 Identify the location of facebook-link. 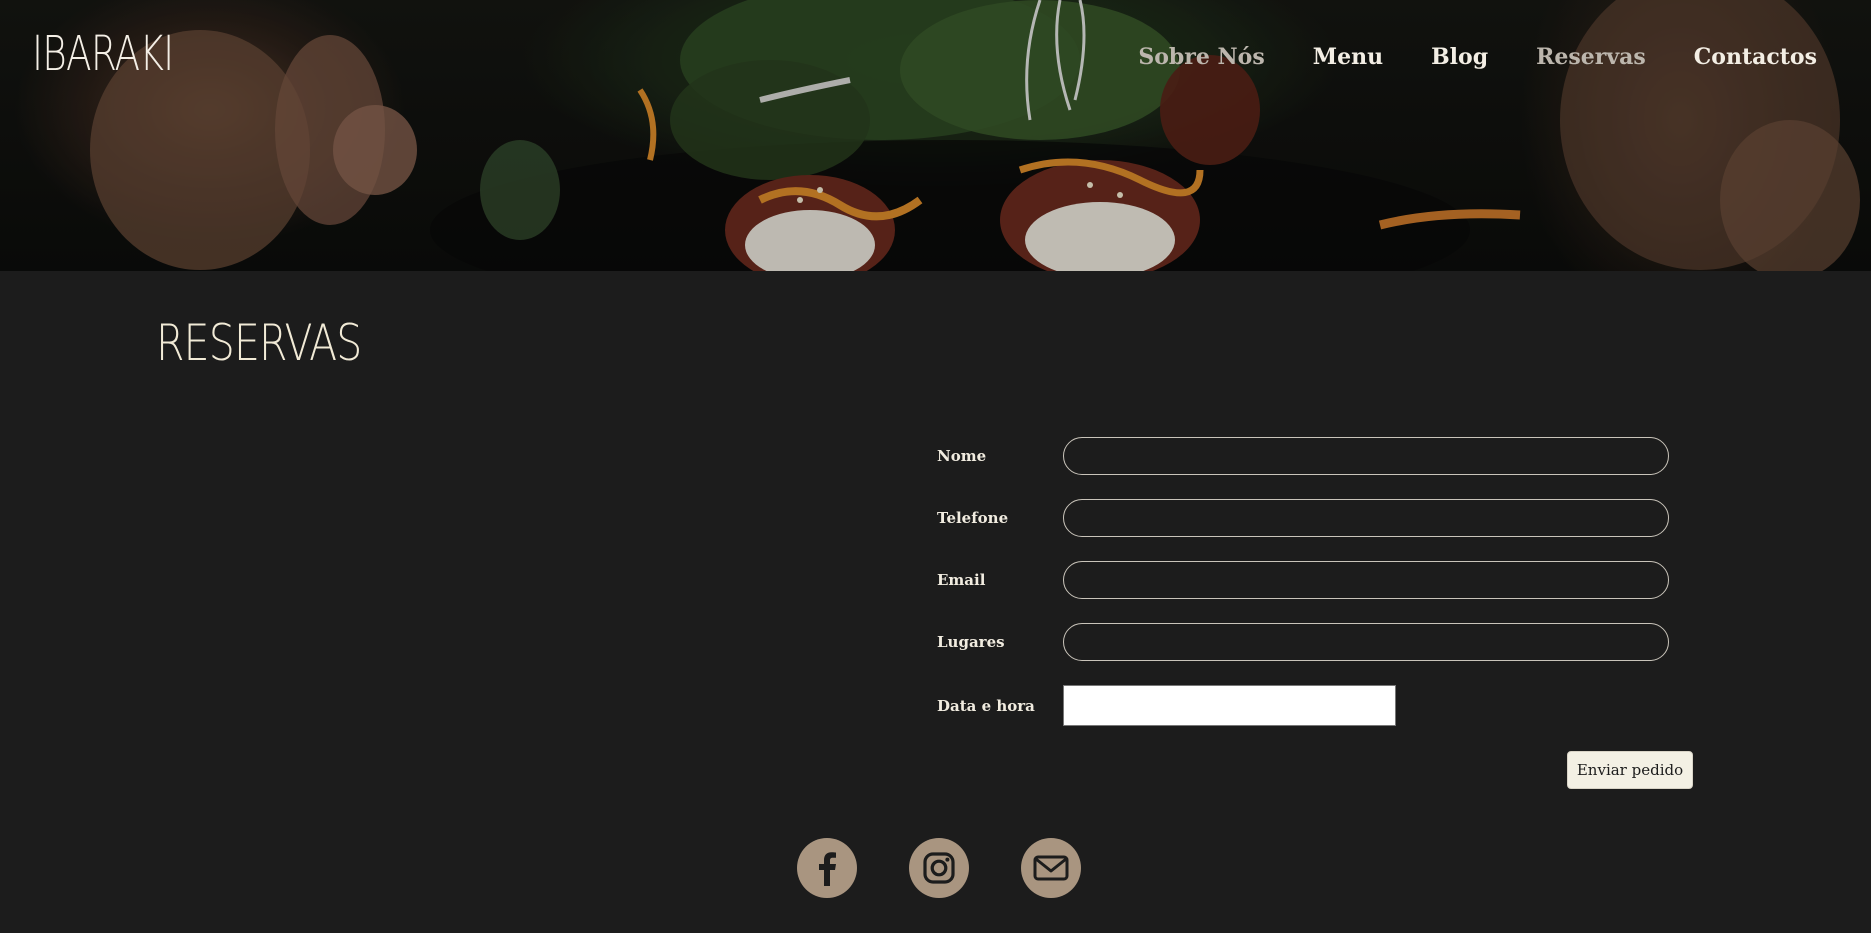
(827, 868).